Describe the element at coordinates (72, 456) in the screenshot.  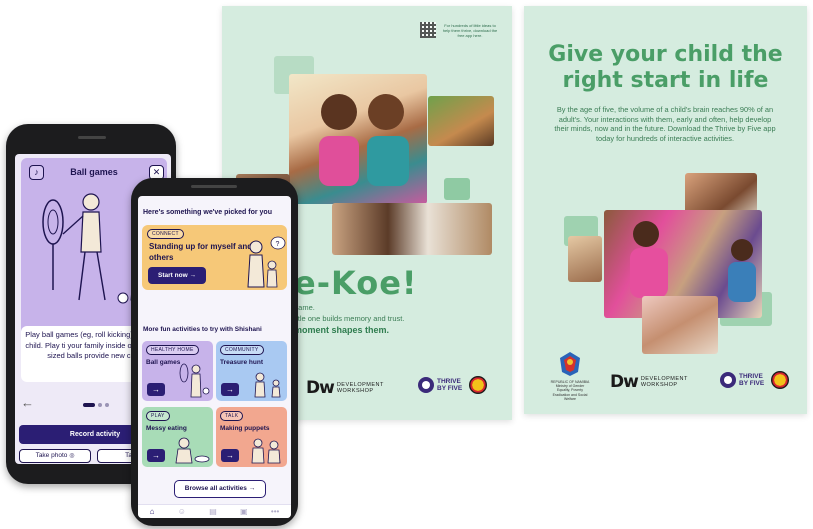
I see `camera-icon: ◎` at that location.